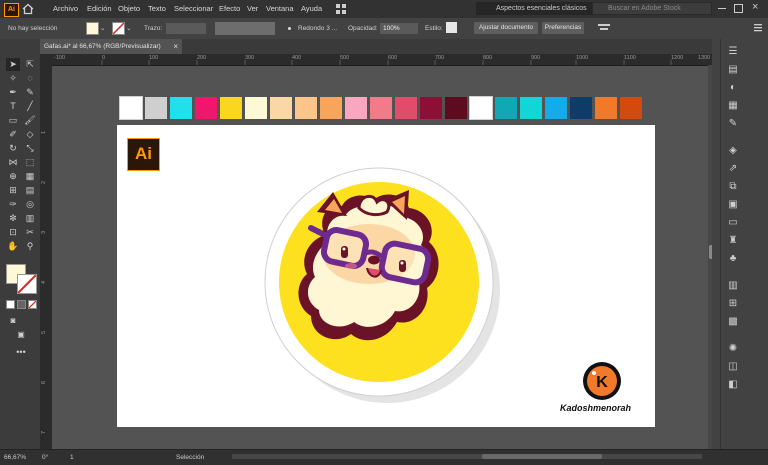  What do you see at coordinates (30, 176) in the screenshot?
I see `perspective-grid-tool-icon: ▦` at bounding box center [30, 176].